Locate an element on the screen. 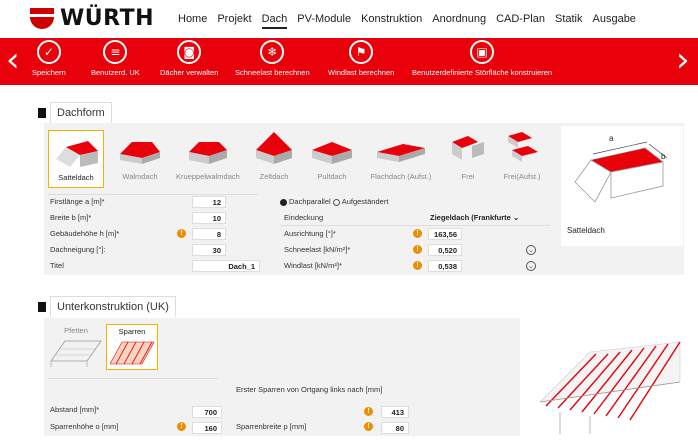 The width and height of the screenshot is (698, 441). dachform-tab: Dachform is located at coordinates (81, 112).